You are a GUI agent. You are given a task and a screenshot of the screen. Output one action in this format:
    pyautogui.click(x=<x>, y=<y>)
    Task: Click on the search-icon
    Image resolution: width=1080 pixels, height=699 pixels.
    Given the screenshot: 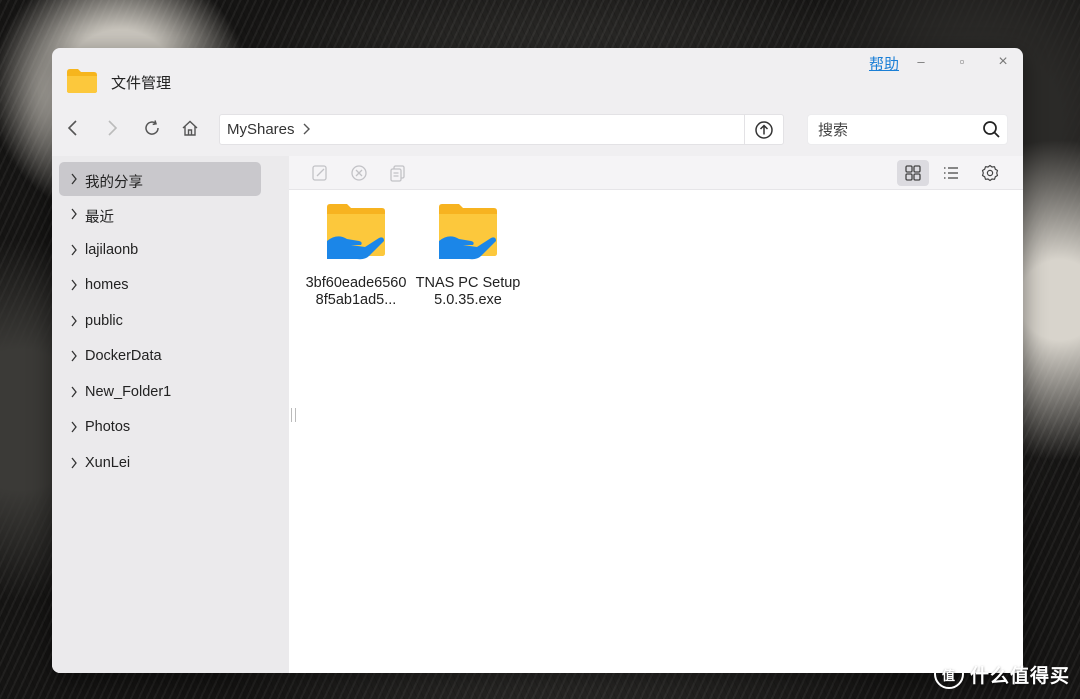 What is the action you would take?
    pyautogui.click(x=991, y=129)
    